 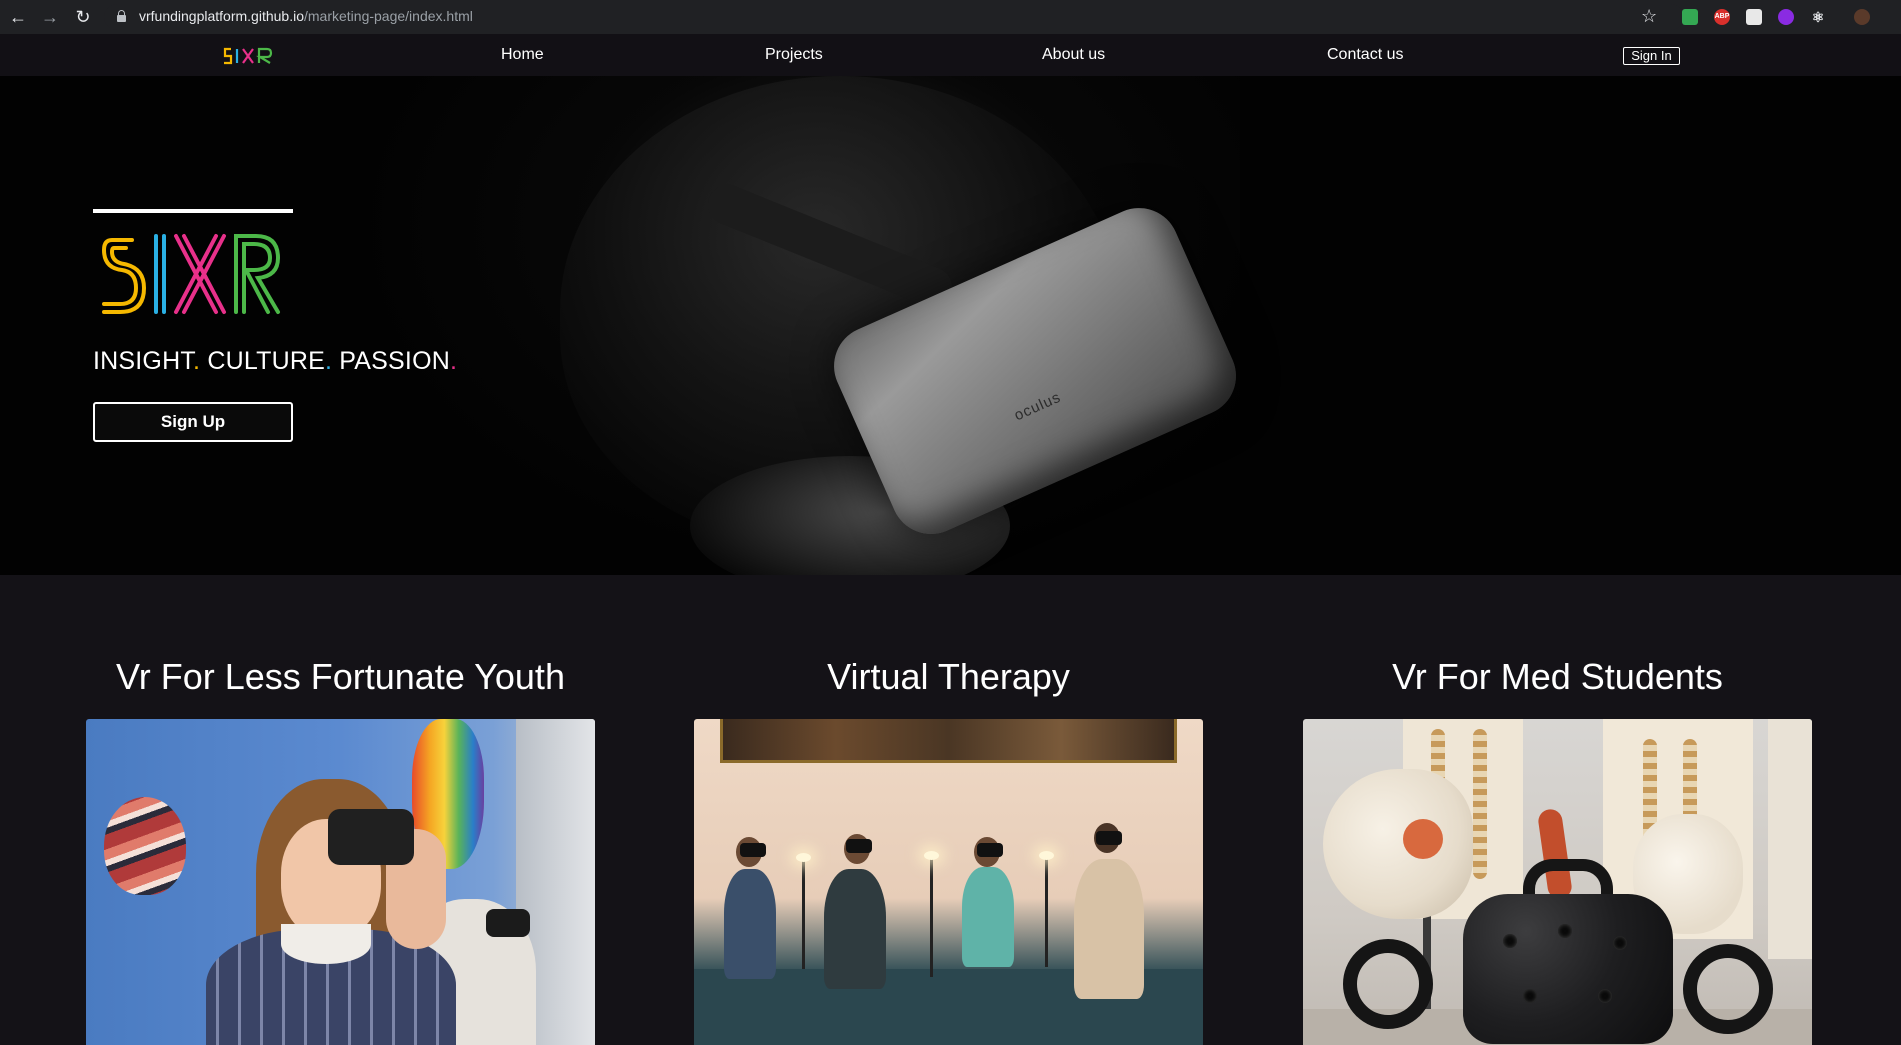 I want to click on project-title-youth: Vr For Less Fortunate Youth, so click(x=340, y=677).